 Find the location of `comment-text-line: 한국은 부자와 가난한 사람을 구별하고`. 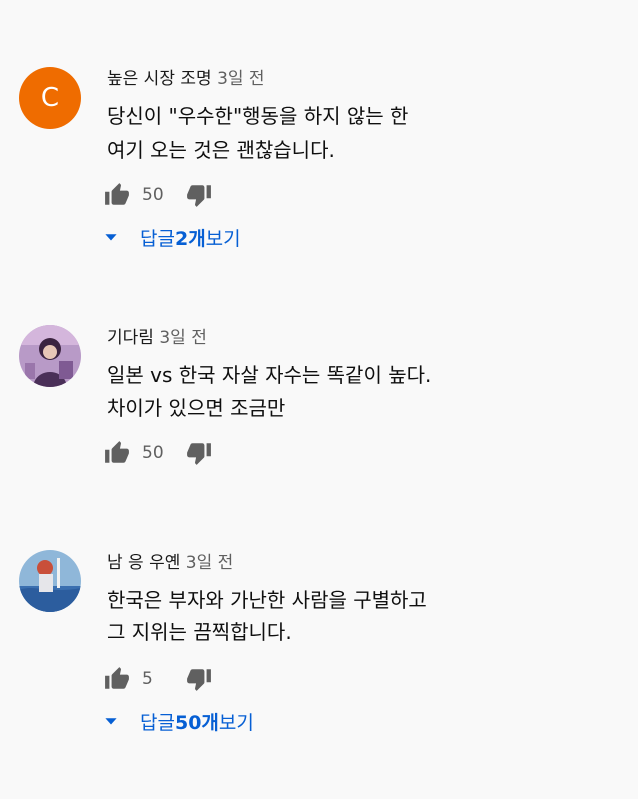

comment-text-line: 한국은 부자와 가난한 사람을 구별하고 is located at coordinates (267, 600).